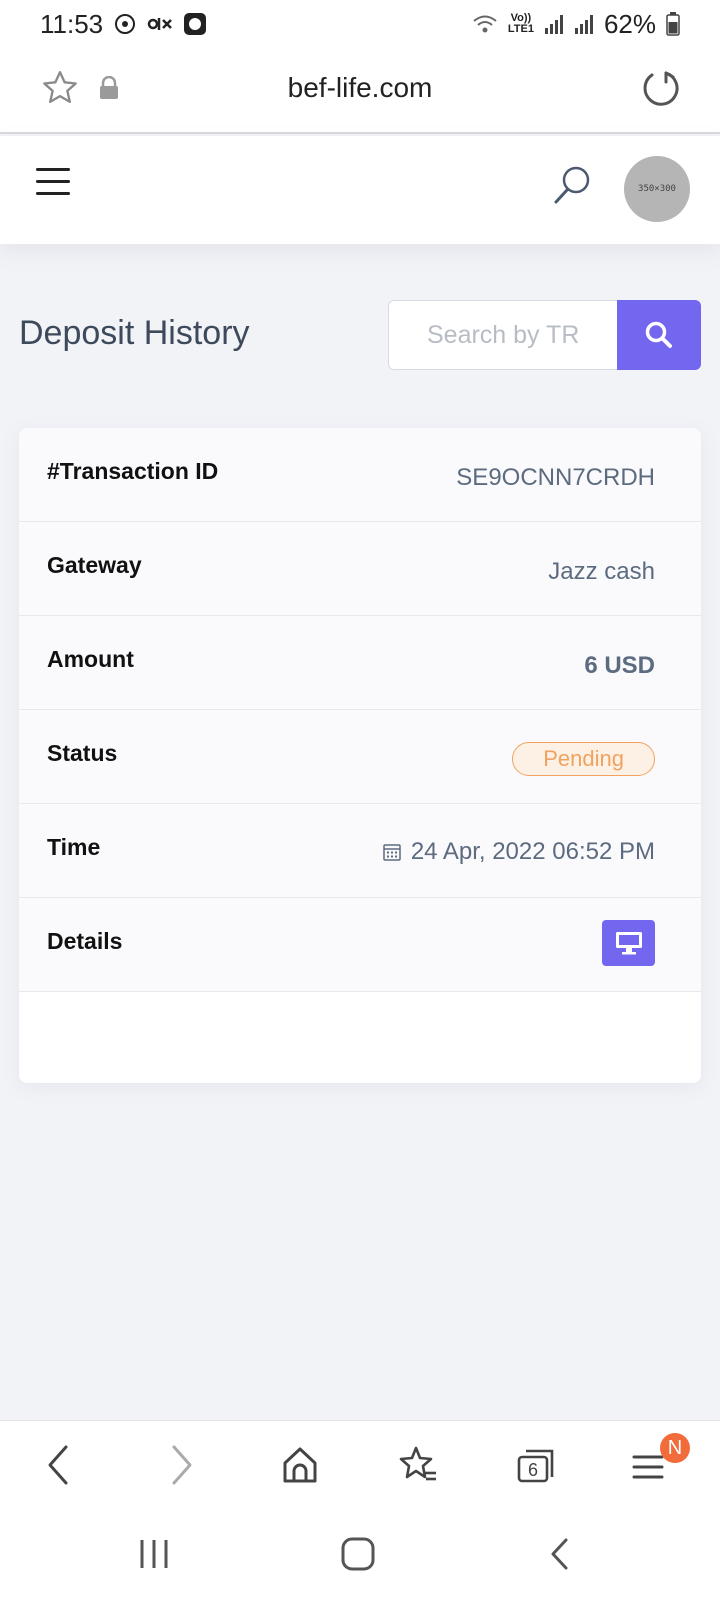 The width and height of the screenshot is (720, 1600). I want to click on battery-percent: 62%, so click(629, 23).